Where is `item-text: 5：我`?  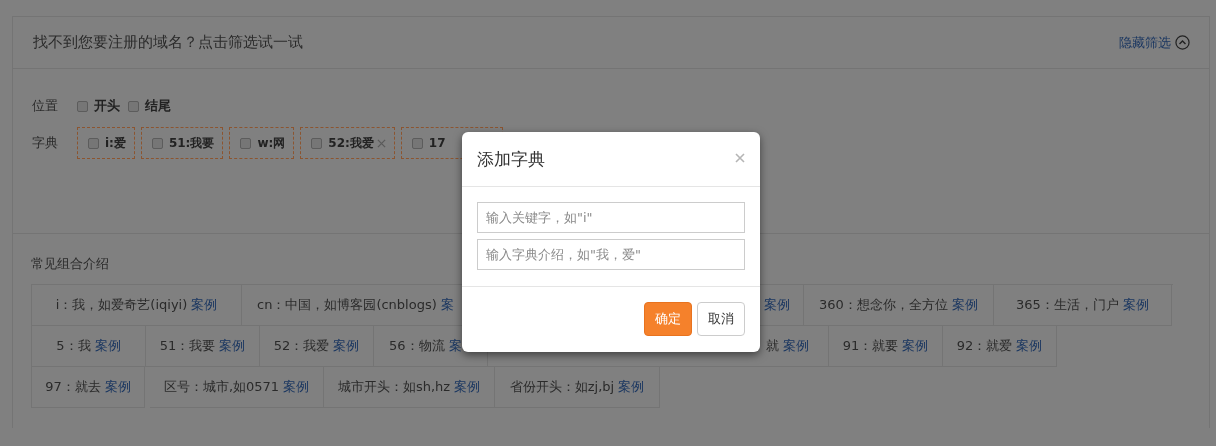 item-text: 5：我 is located at coordinates (73, 346).